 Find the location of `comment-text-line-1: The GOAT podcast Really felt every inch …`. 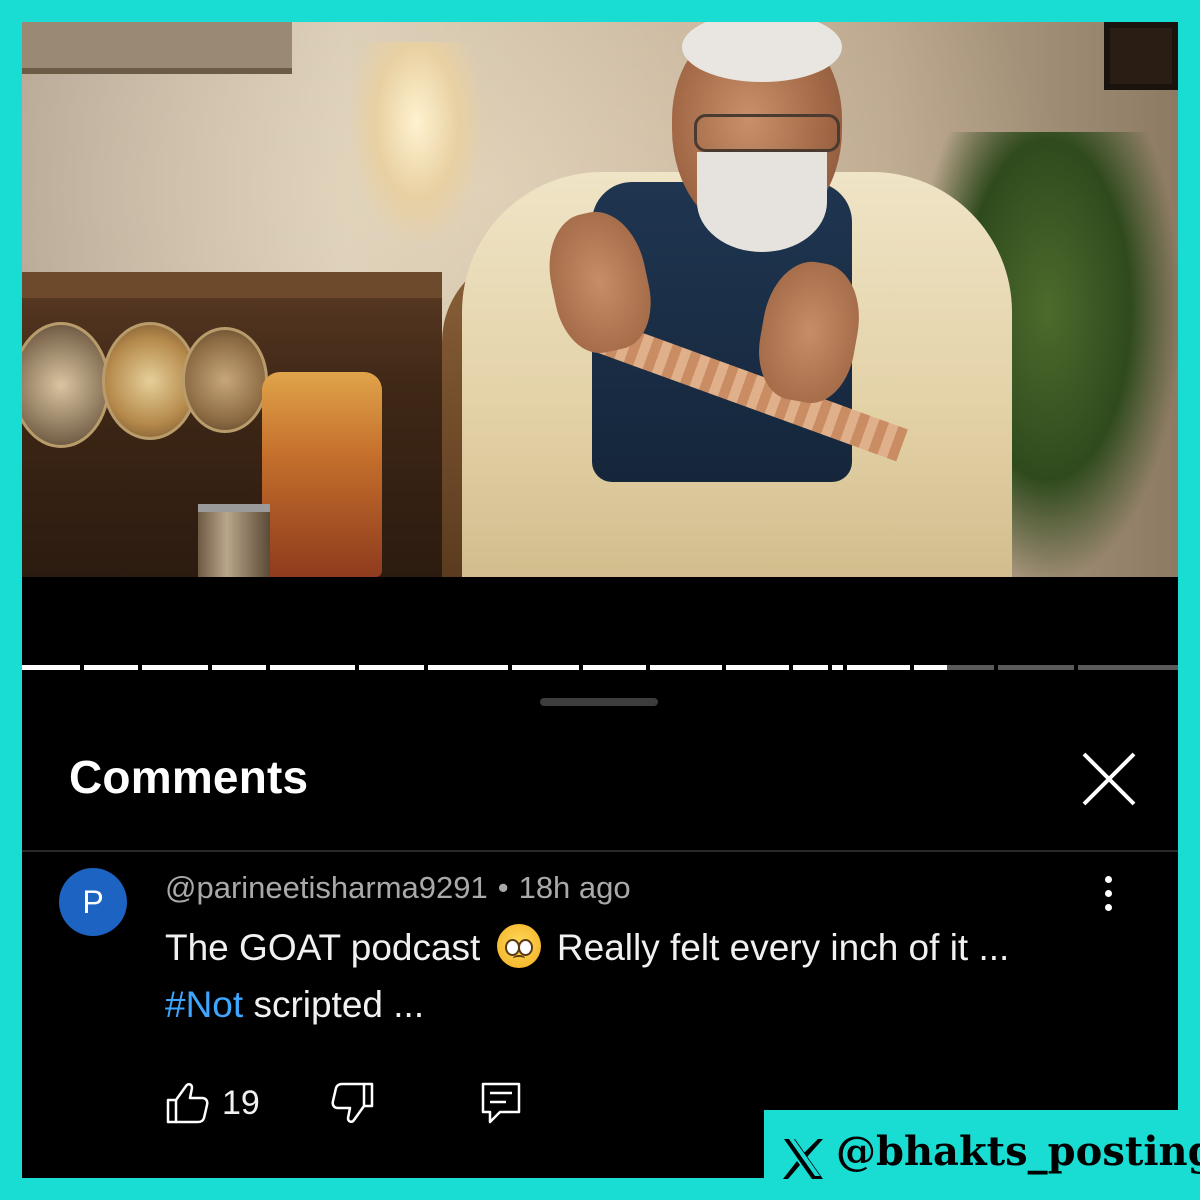

comment-text-line-1: The GOAT podcast Really felt every inch … is located at coordinates (587, 946).